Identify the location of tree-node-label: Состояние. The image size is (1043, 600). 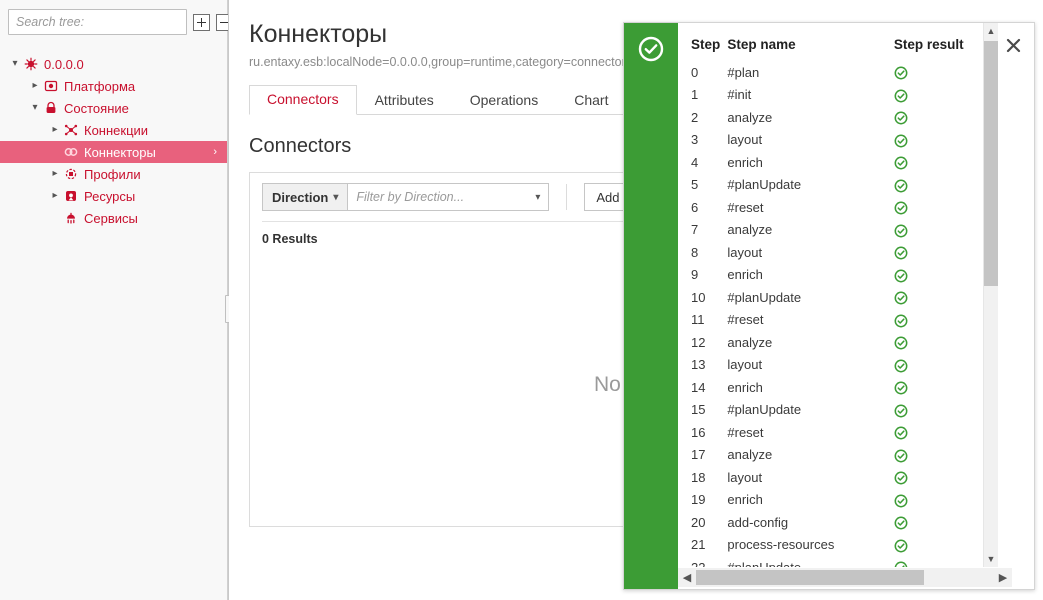
(96, 108).